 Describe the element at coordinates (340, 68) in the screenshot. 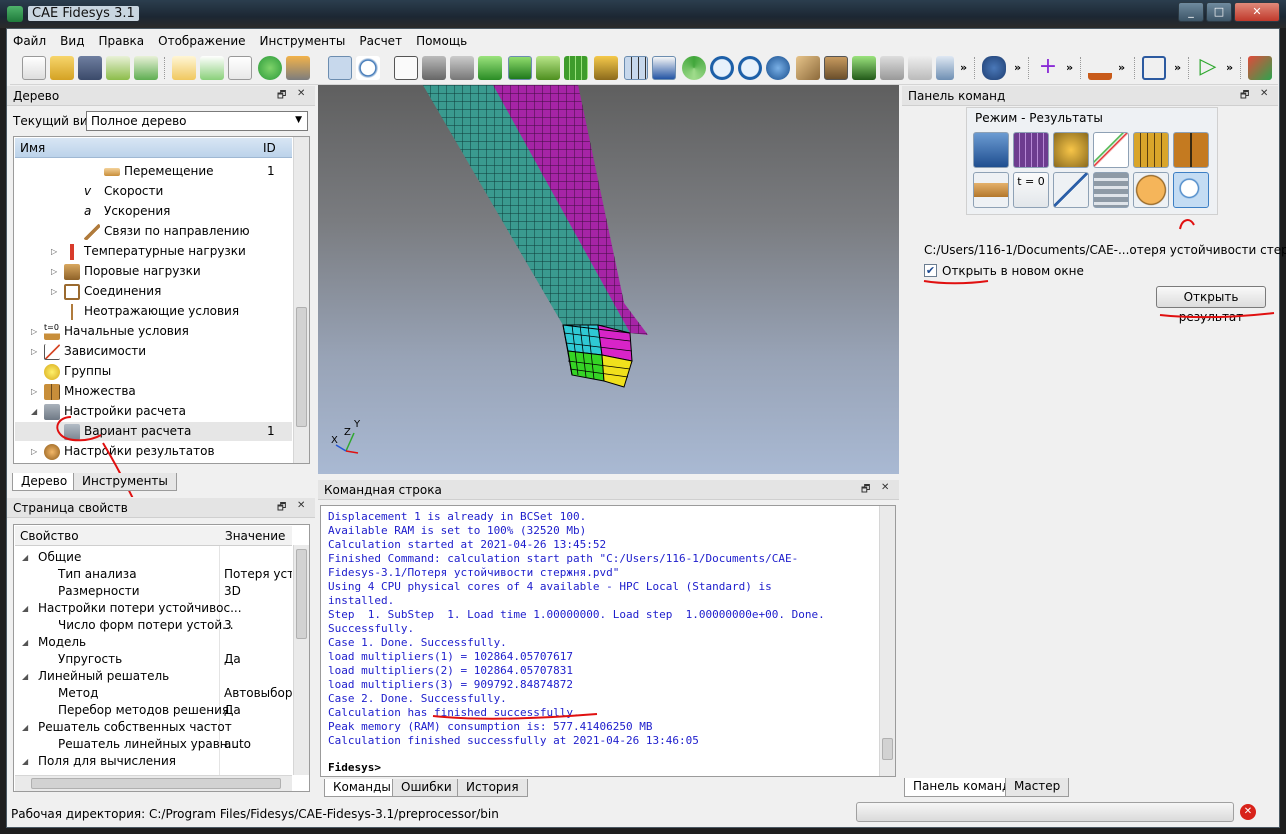

I see `select-mode-icon` at that location.